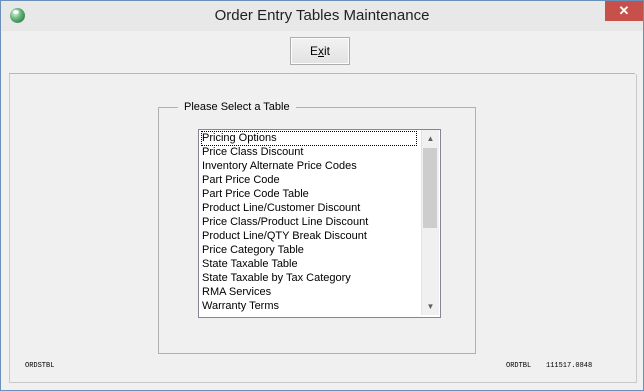  What do you see at coordinates (309, 138) in the screenshot?
I see `list-item: Pricing Options` at bounding box center [309, 138].